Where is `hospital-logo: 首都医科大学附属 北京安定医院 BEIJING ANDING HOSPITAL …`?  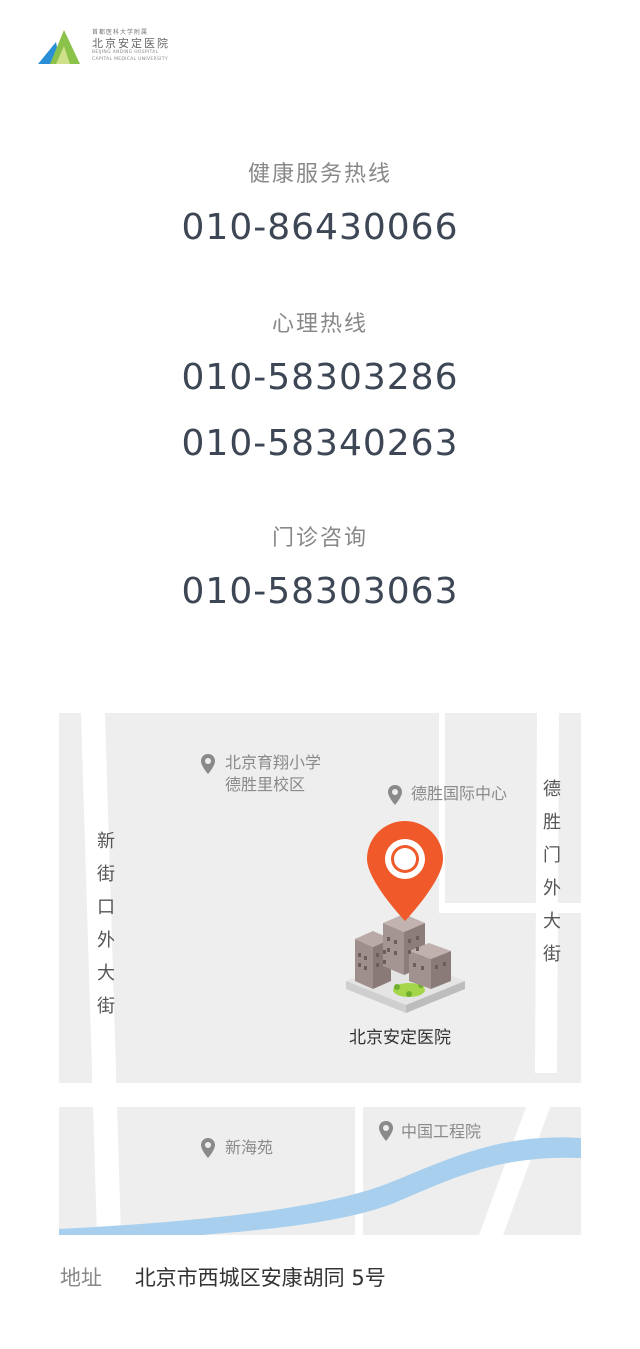 hospital-logo: 首都医科大学附属 北京安定医院 BEIJING ANDING HOSPITAL … is located at coordinates (111, 48).